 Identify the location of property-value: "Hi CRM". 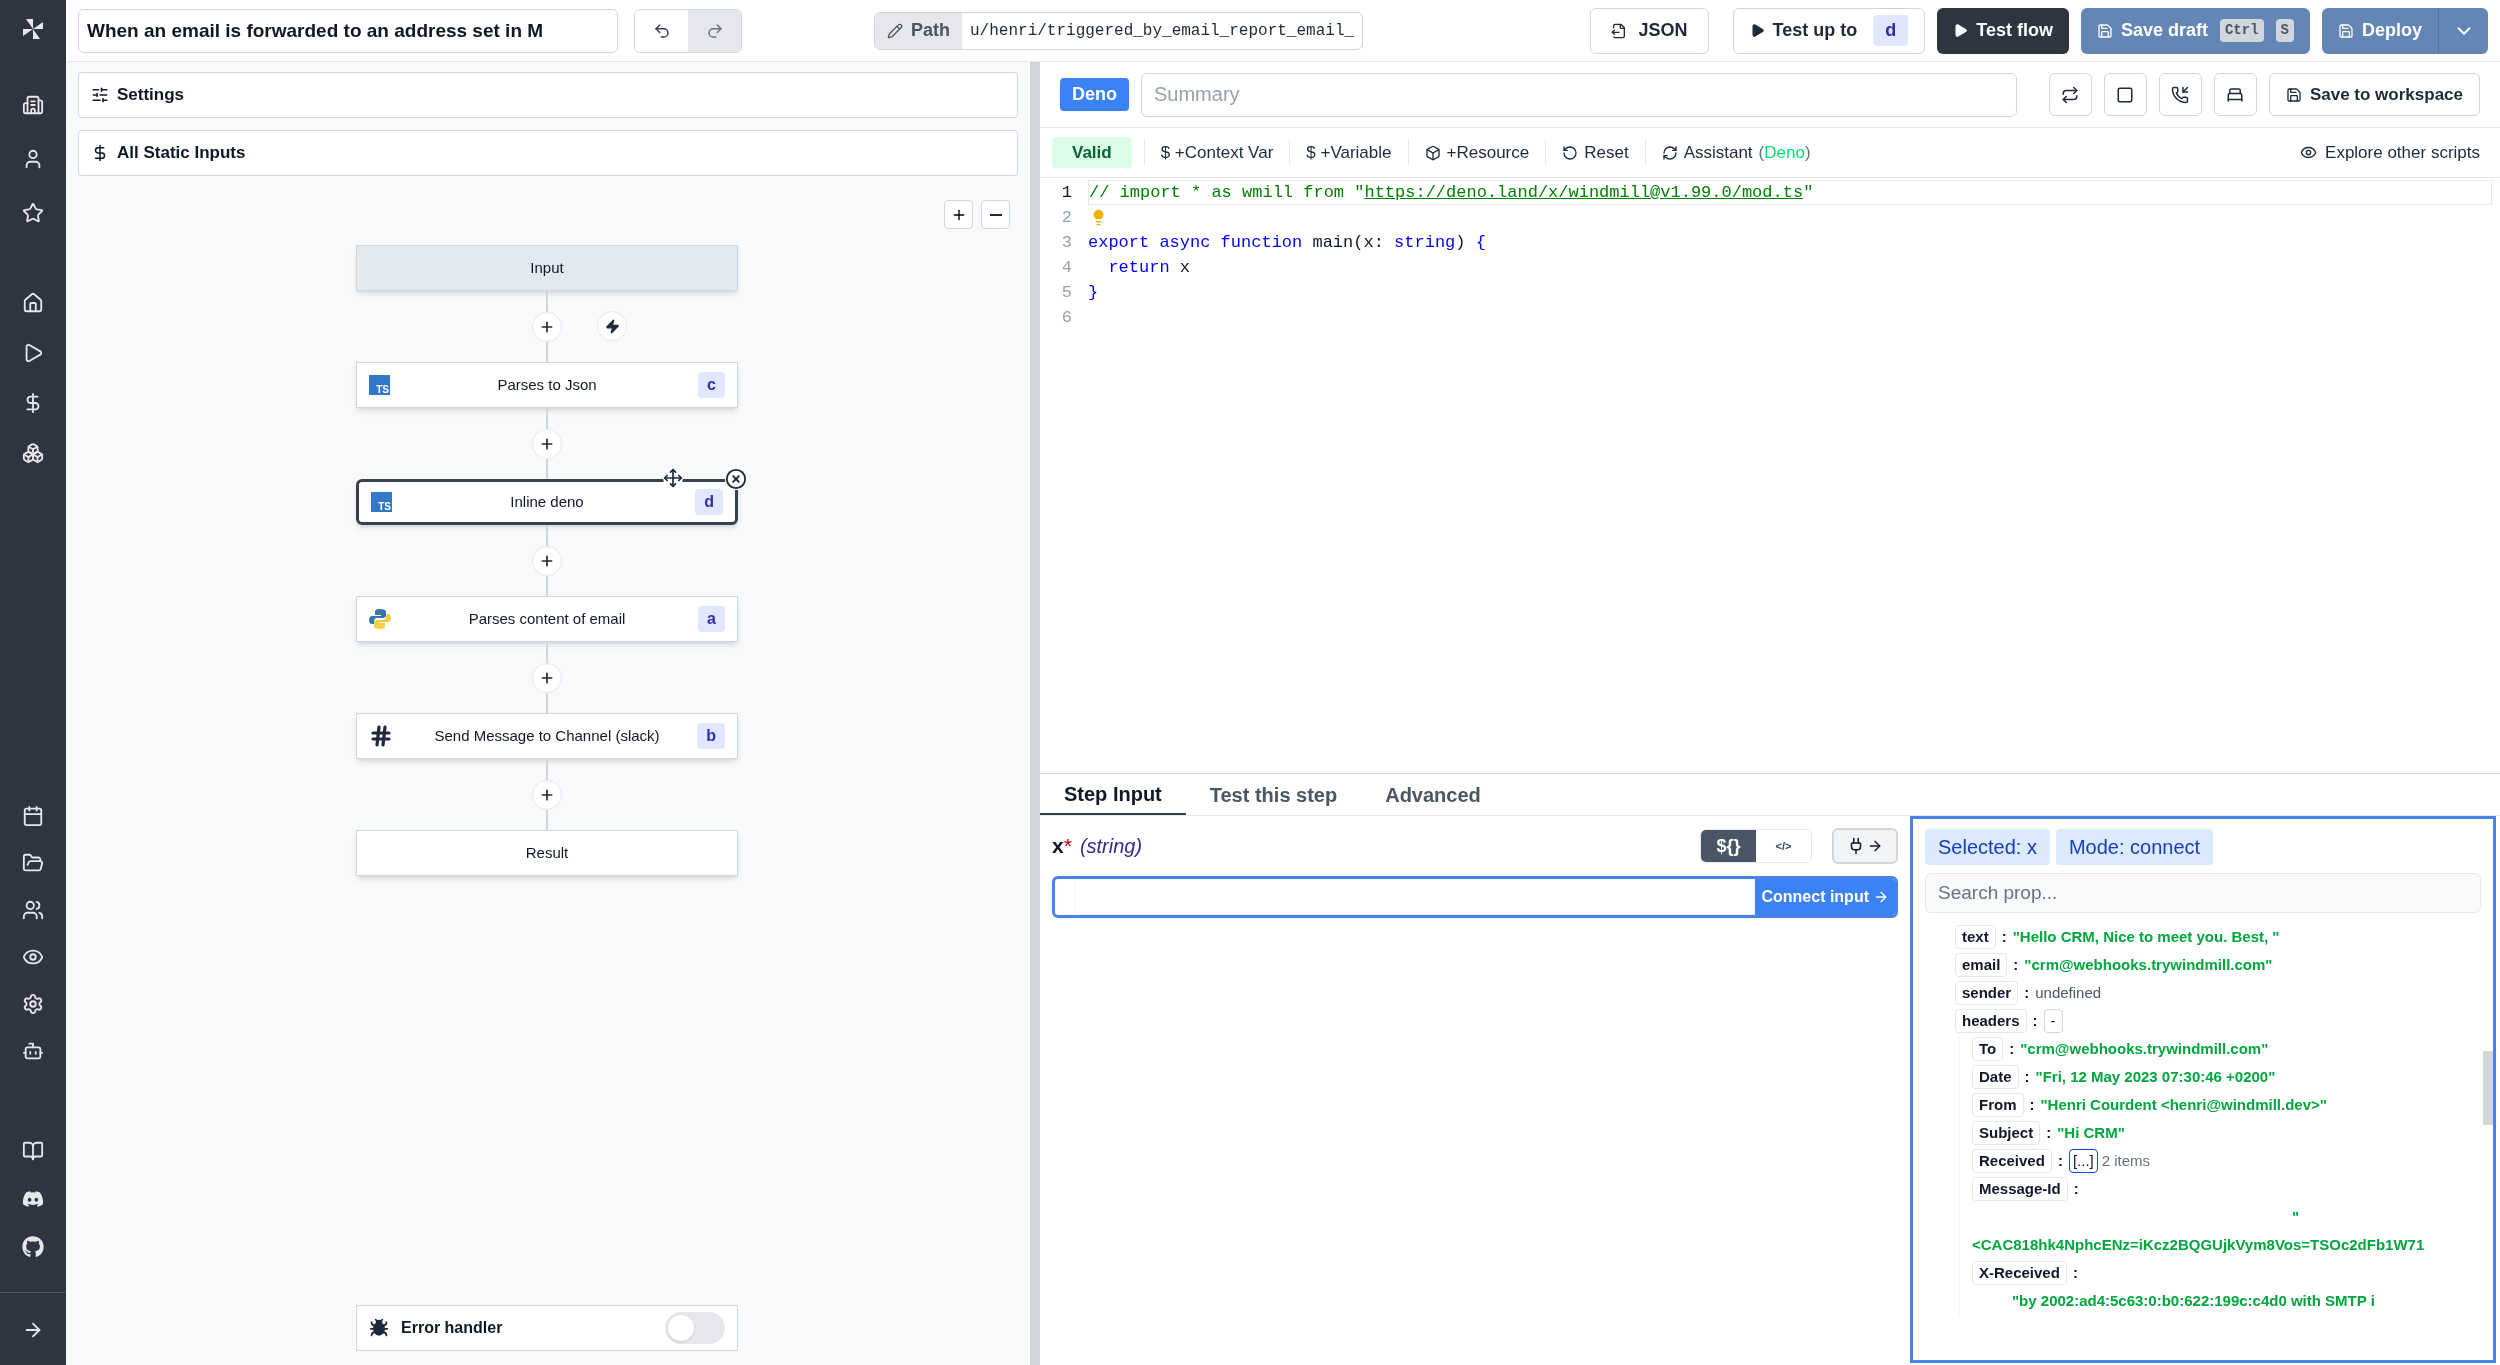
(2091, 1132).